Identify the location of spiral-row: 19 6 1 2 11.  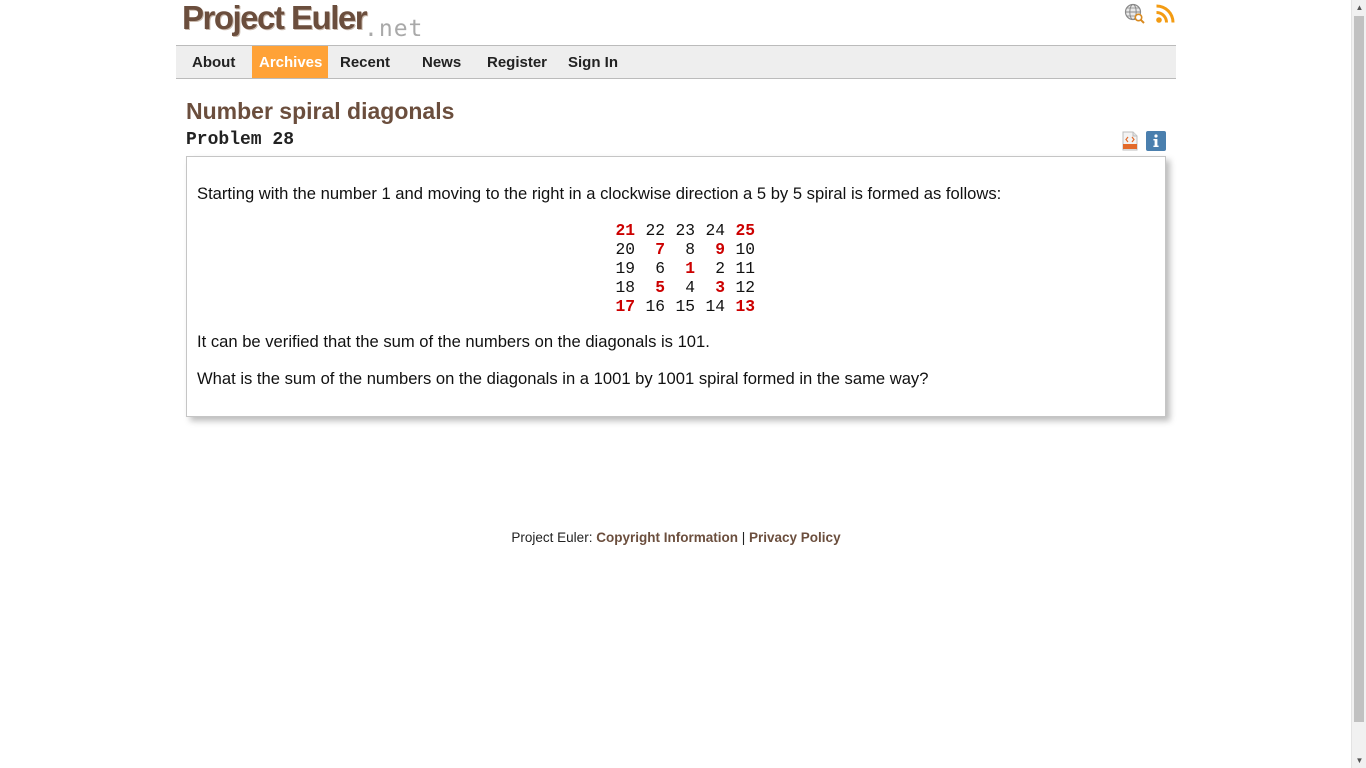
(680, 268).